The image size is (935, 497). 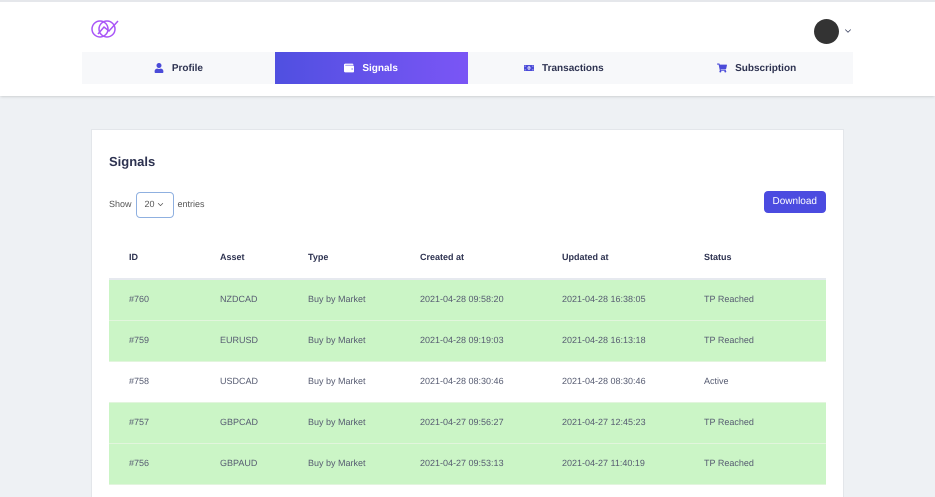 What do you see at coordinates (239, 463) in the screenshot?
I see `table-cell: GBPAUD` at bounding box center [239, 463].